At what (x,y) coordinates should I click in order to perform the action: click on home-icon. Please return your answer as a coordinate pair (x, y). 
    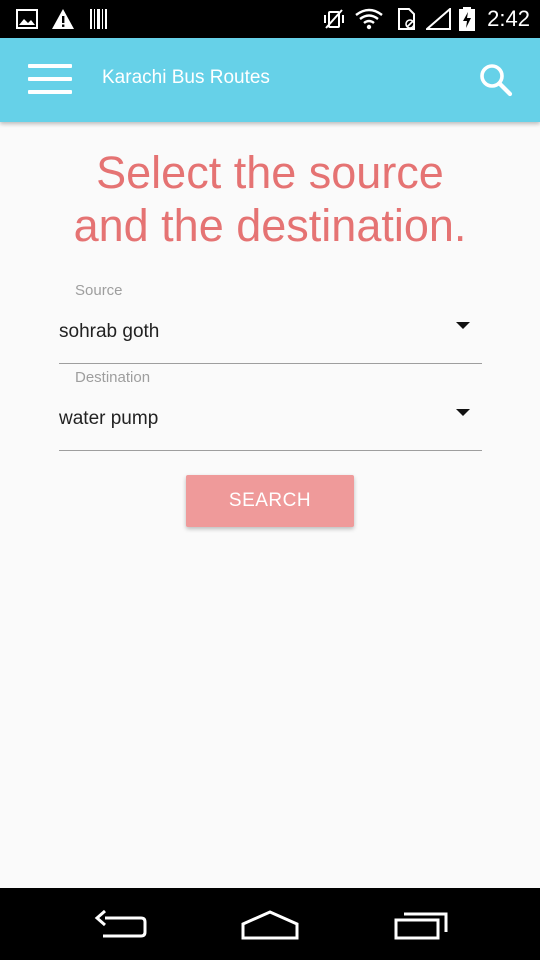
    Looking at the image, I should click on (270, 926).